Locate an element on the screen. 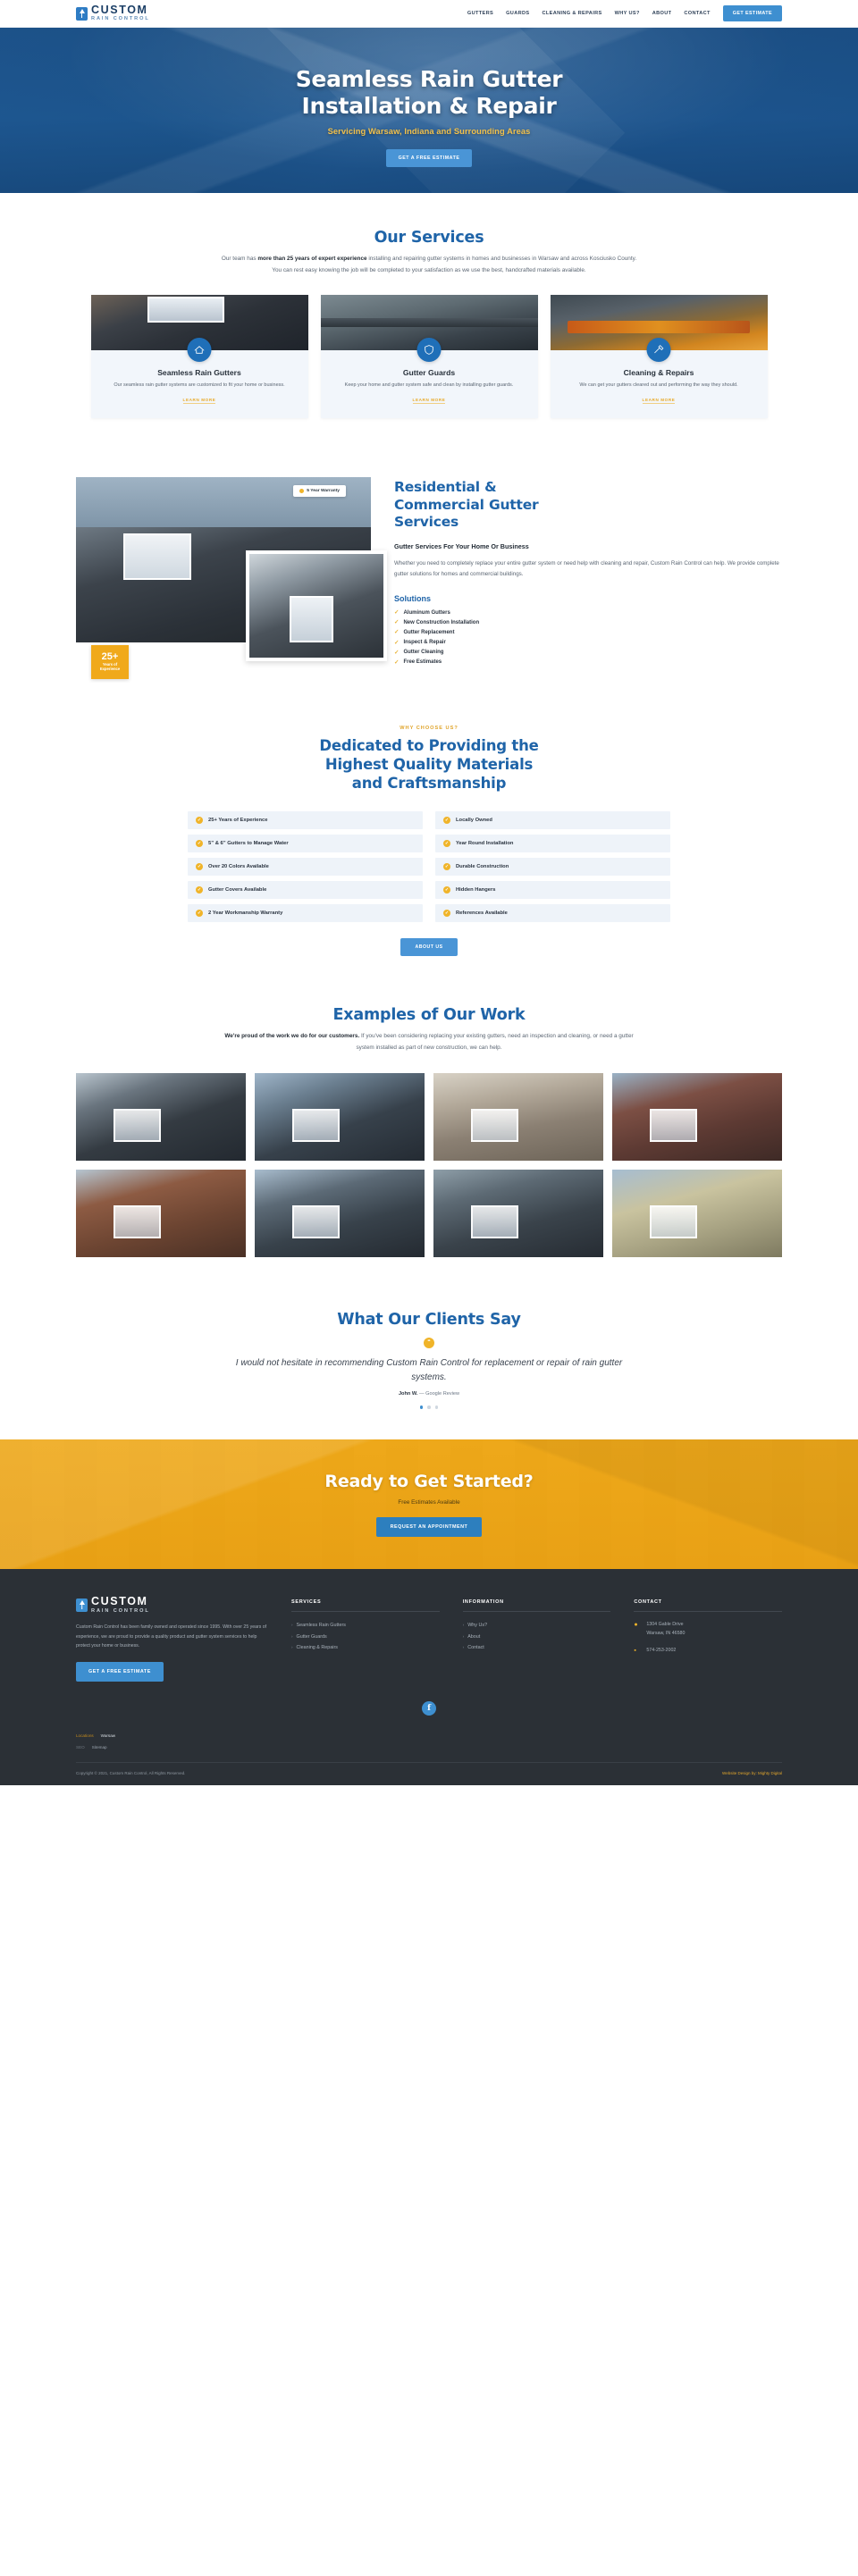 This screenshot has height=2576, width=858. footer-link-seamless-rain-gutters: › Seamless Rain Gutters is located at coordinates (365, 1626).